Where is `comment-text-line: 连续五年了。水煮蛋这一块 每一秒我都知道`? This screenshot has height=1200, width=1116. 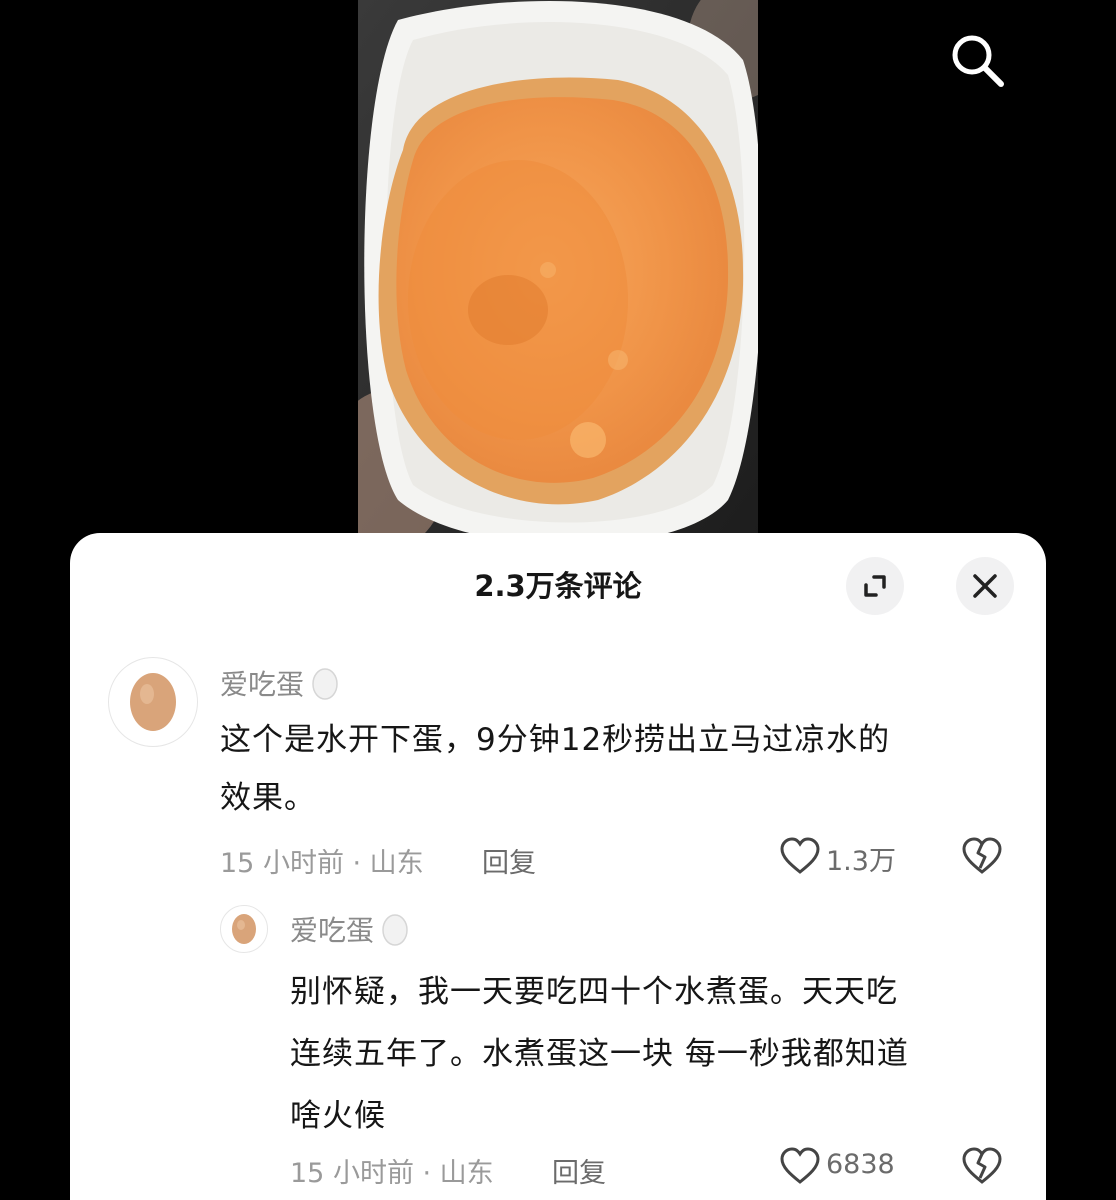 comment-text-line: 连续五年了。水煮蛋这一块 每一秒我都知道 is located at coordinates (599, 1054).